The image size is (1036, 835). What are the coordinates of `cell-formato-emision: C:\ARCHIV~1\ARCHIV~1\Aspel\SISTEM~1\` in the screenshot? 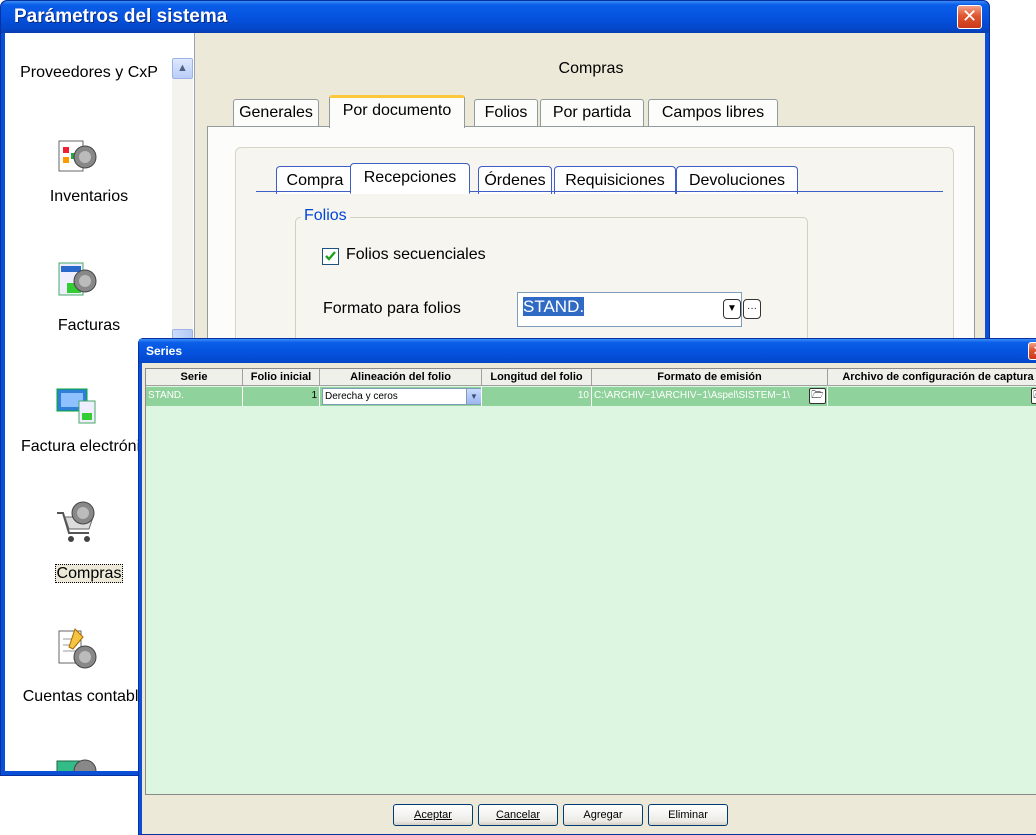 It's located at (710, 396).